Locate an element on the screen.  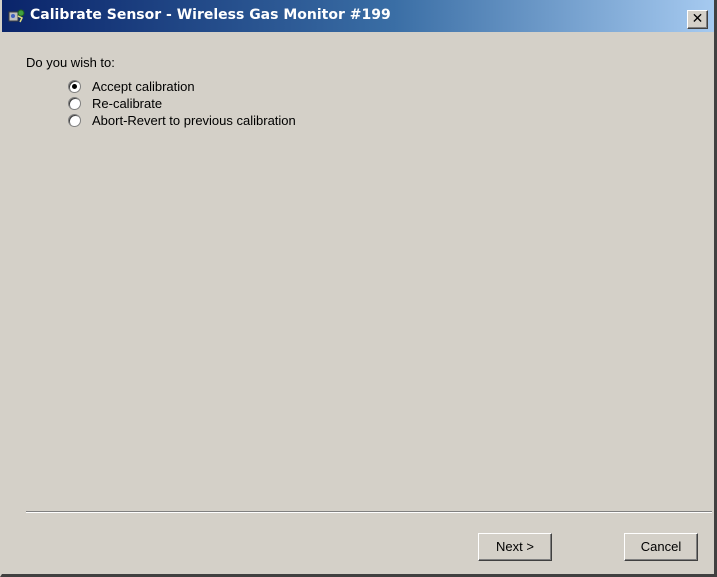
close-button: ✕ is located at coordinates (697, 19).